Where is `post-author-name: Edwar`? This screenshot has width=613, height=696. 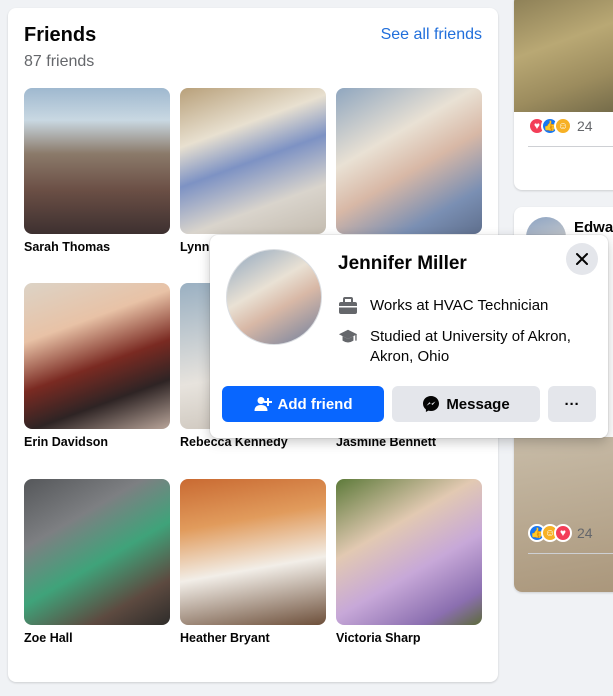
post-author-name: Edwar is located at coordinates (593, 227).